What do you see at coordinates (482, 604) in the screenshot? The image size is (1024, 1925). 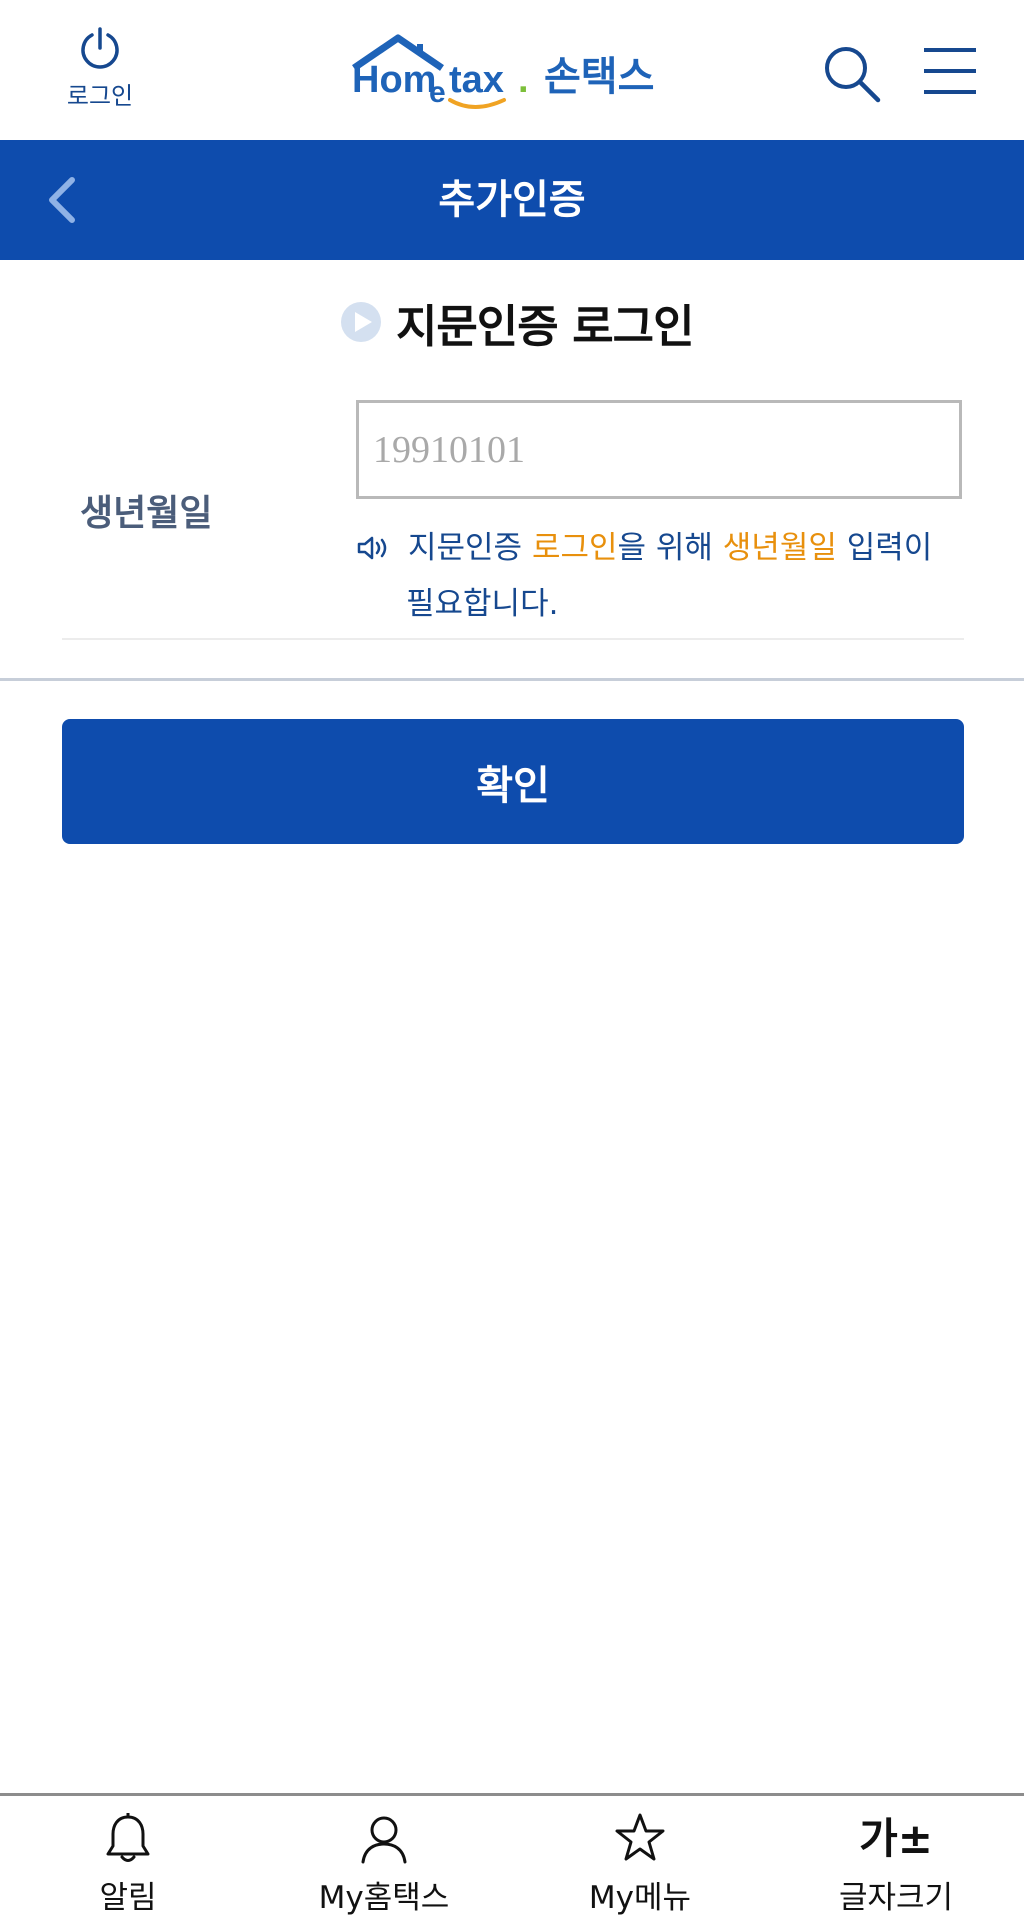 I see `notice-line2: 필요합니다.` at bounding box center [482, 604].